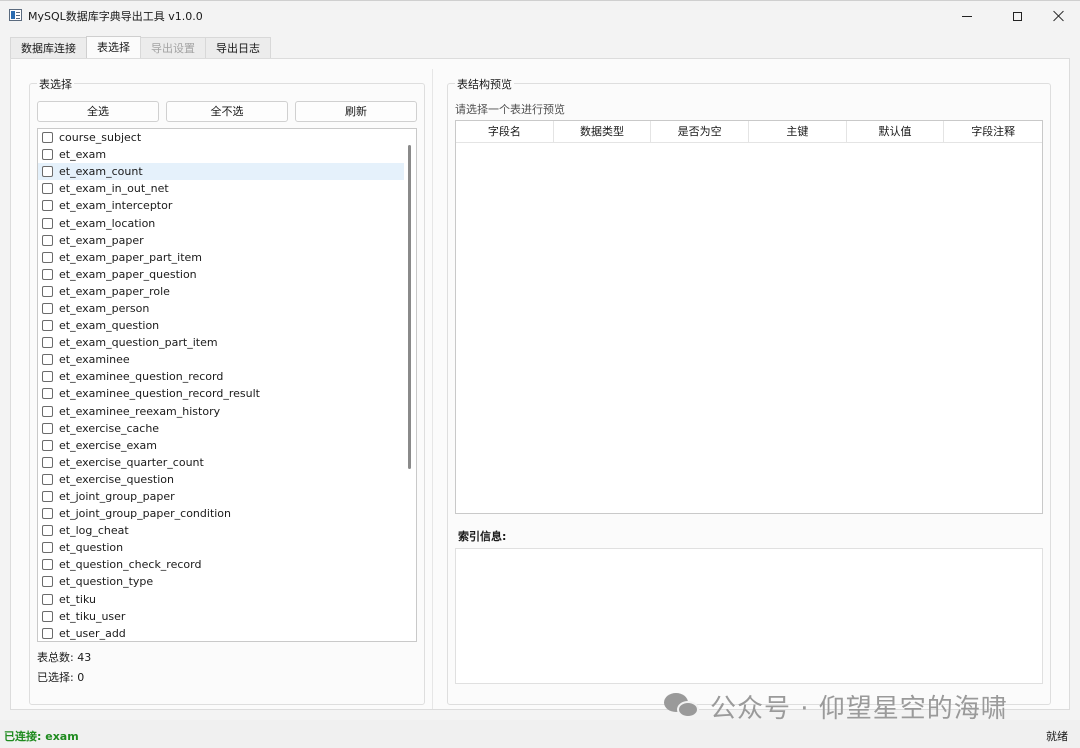 This screenshot has width=1080, height=748. I want to click on table-name: et_examinee_reexam_history, so click(140, 411).